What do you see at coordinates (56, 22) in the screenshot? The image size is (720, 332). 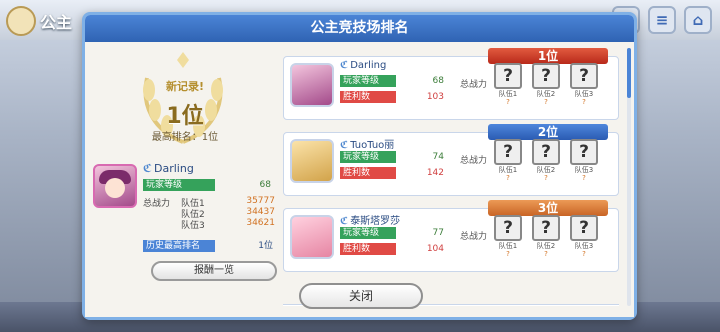 I see `game-header-label: 公主` at bounding box center [56, 22].